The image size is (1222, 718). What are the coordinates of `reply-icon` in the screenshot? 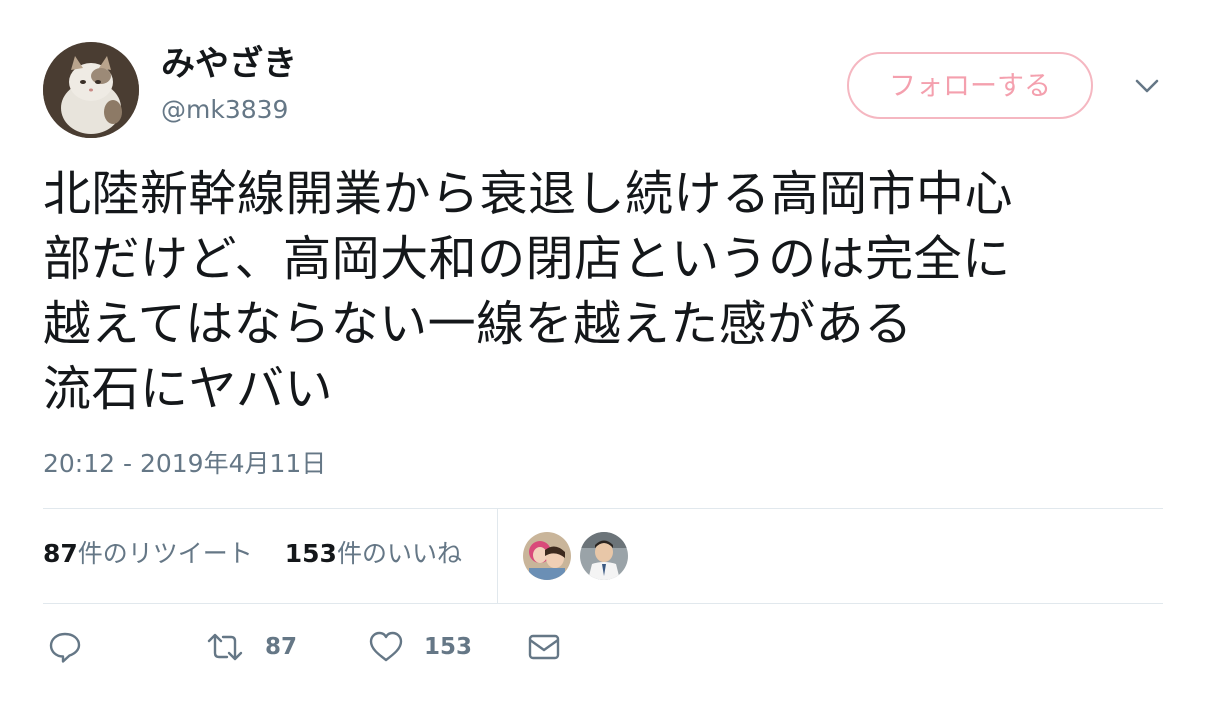 It's located at (65, 647).